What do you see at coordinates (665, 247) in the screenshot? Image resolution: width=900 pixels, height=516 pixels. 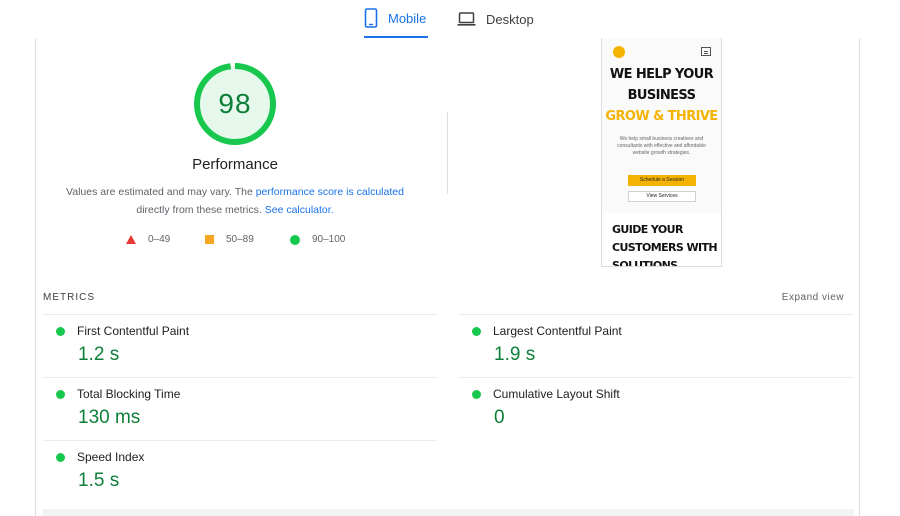 I see `section-heading-line: CUSTOMERS WITH` at bounding box center [665, 247].